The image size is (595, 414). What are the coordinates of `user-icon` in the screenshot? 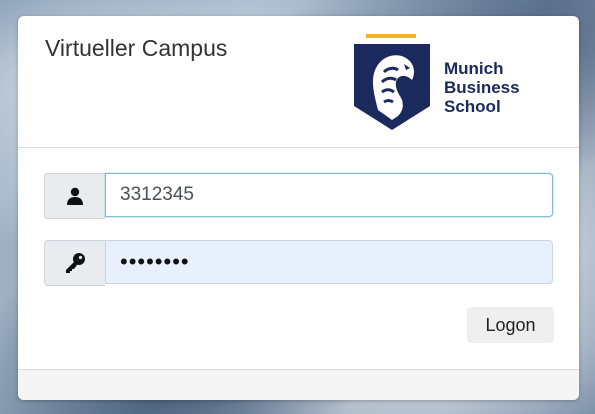 It's located at (75, 196).